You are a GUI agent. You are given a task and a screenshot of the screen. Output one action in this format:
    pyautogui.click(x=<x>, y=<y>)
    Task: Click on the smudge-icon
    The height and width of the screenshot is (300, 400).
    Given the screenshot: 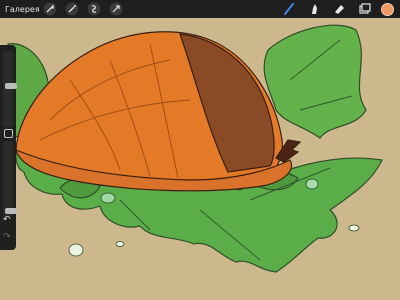 What is the action you would take?
    pyautogui.click(x=314, y=9)
    